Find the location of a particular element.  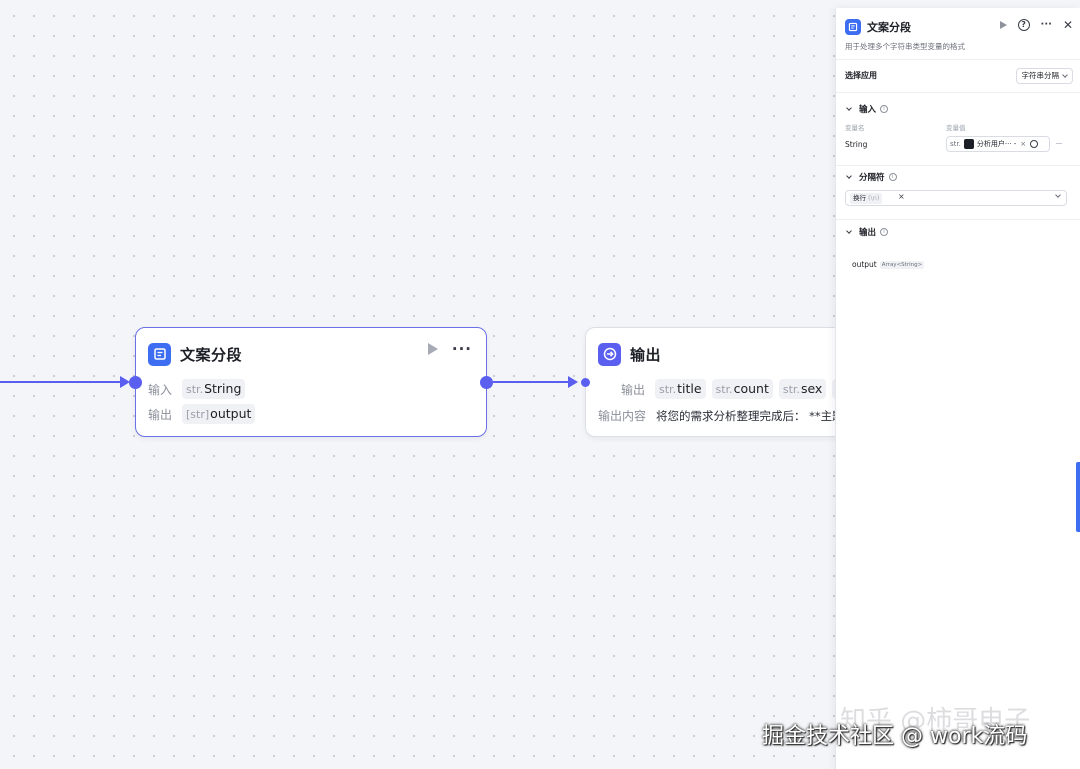

section-title: 输出 is located at coordinates (868, 233).